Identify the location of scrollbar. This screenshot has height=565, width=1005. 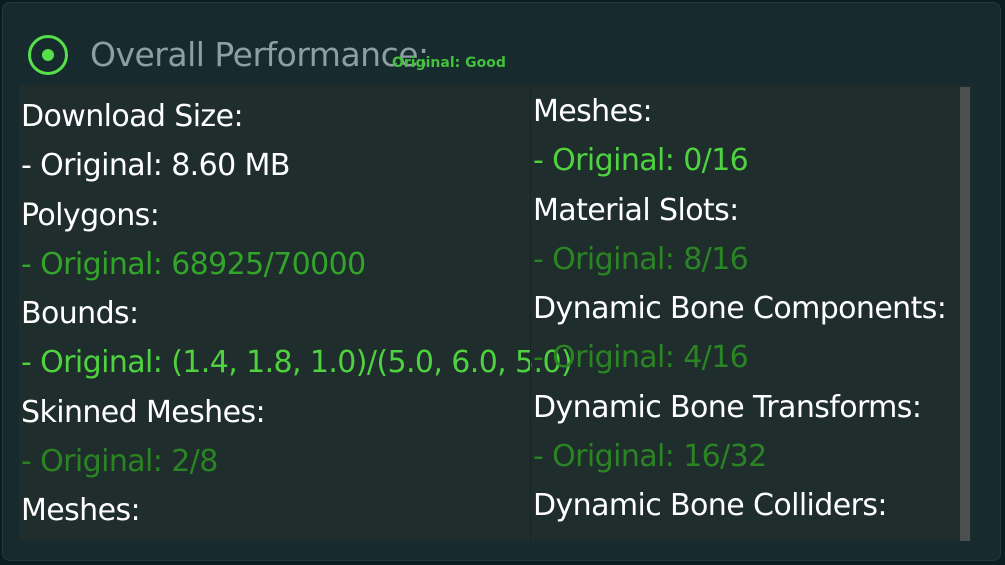
(965, 314).